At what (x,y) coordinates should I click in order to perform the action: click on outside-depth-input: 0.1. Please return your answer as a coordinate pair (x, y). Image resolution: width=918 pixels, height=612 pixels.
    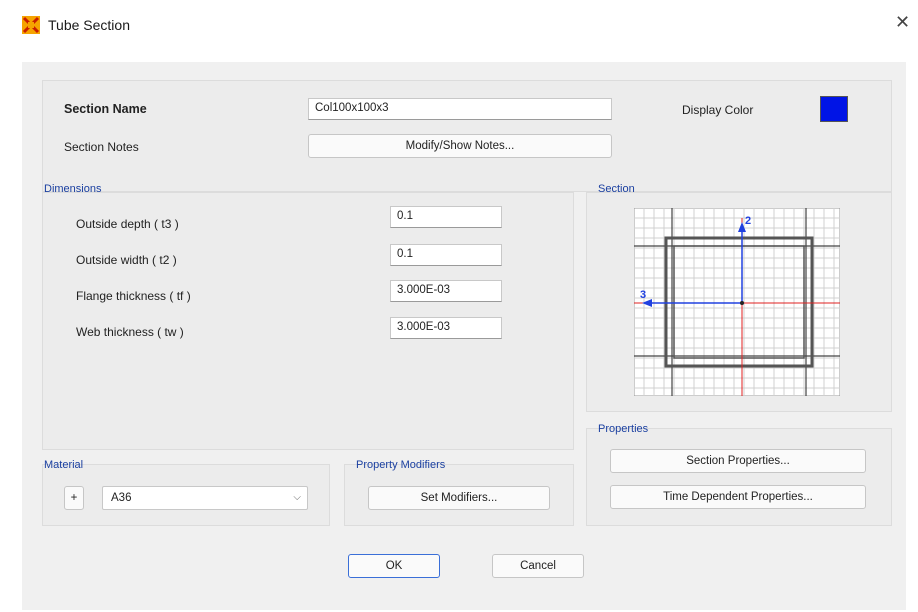
    Looking at the image, I should click on (446, 217).